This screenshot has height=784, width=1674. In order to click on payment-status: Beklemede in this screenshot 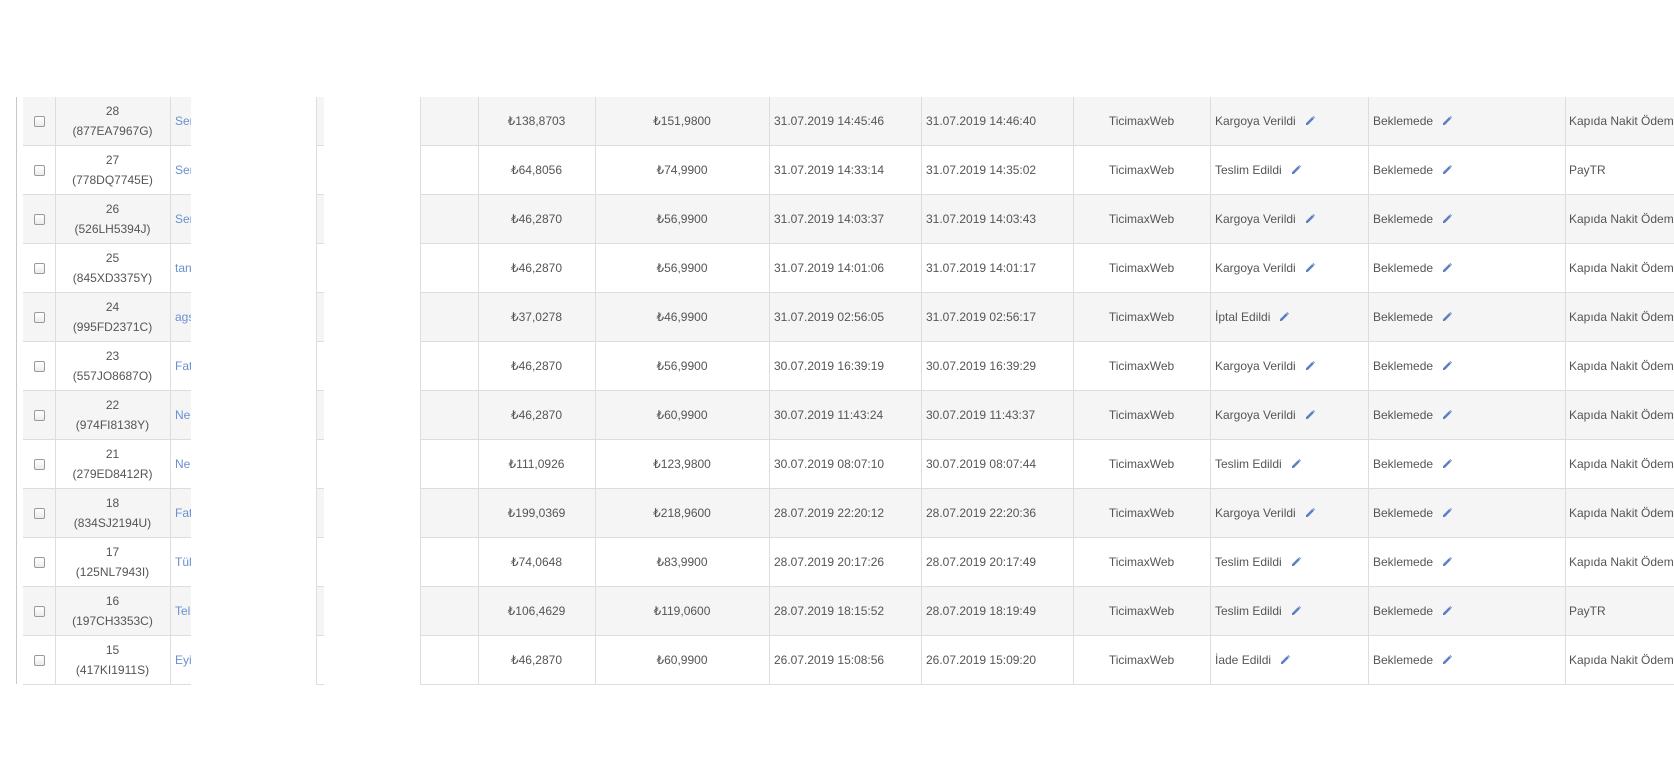, I will do `click(1403, 415)`.